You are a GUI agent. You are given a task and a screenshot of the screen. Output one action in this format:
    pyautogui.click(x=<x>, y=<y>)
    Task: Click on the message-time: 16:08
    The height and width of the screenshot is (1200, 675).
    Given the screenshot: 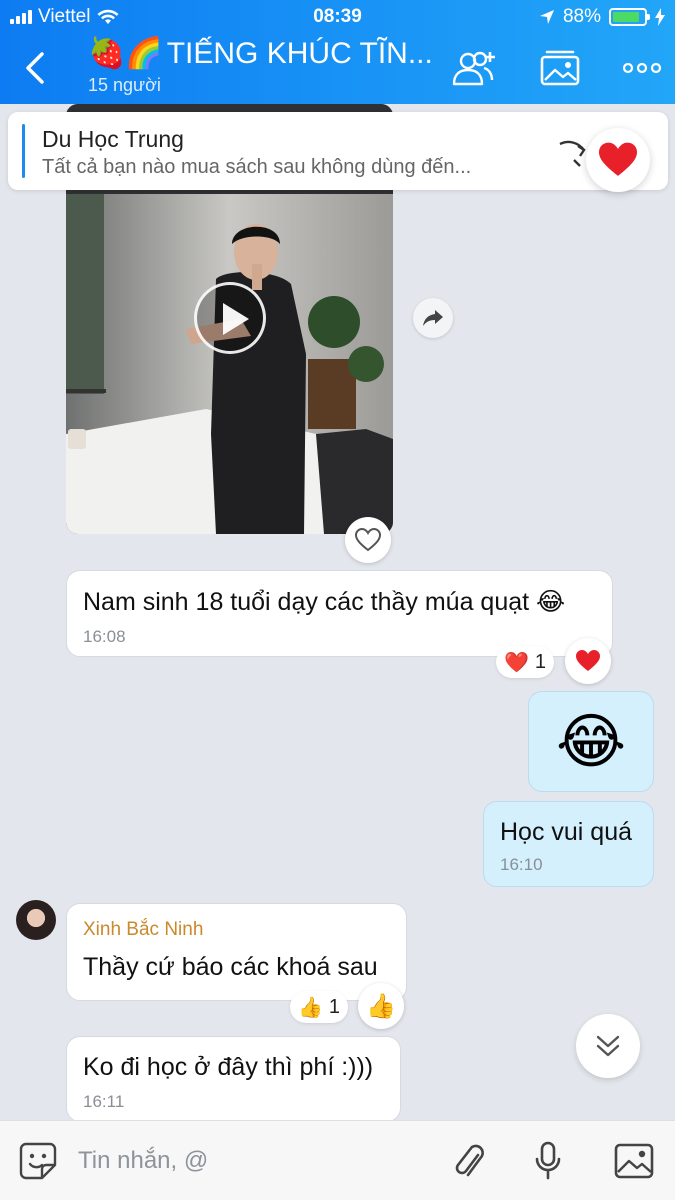 What is the action you would take?
    pyautogui.click(x=104, y=636)
    